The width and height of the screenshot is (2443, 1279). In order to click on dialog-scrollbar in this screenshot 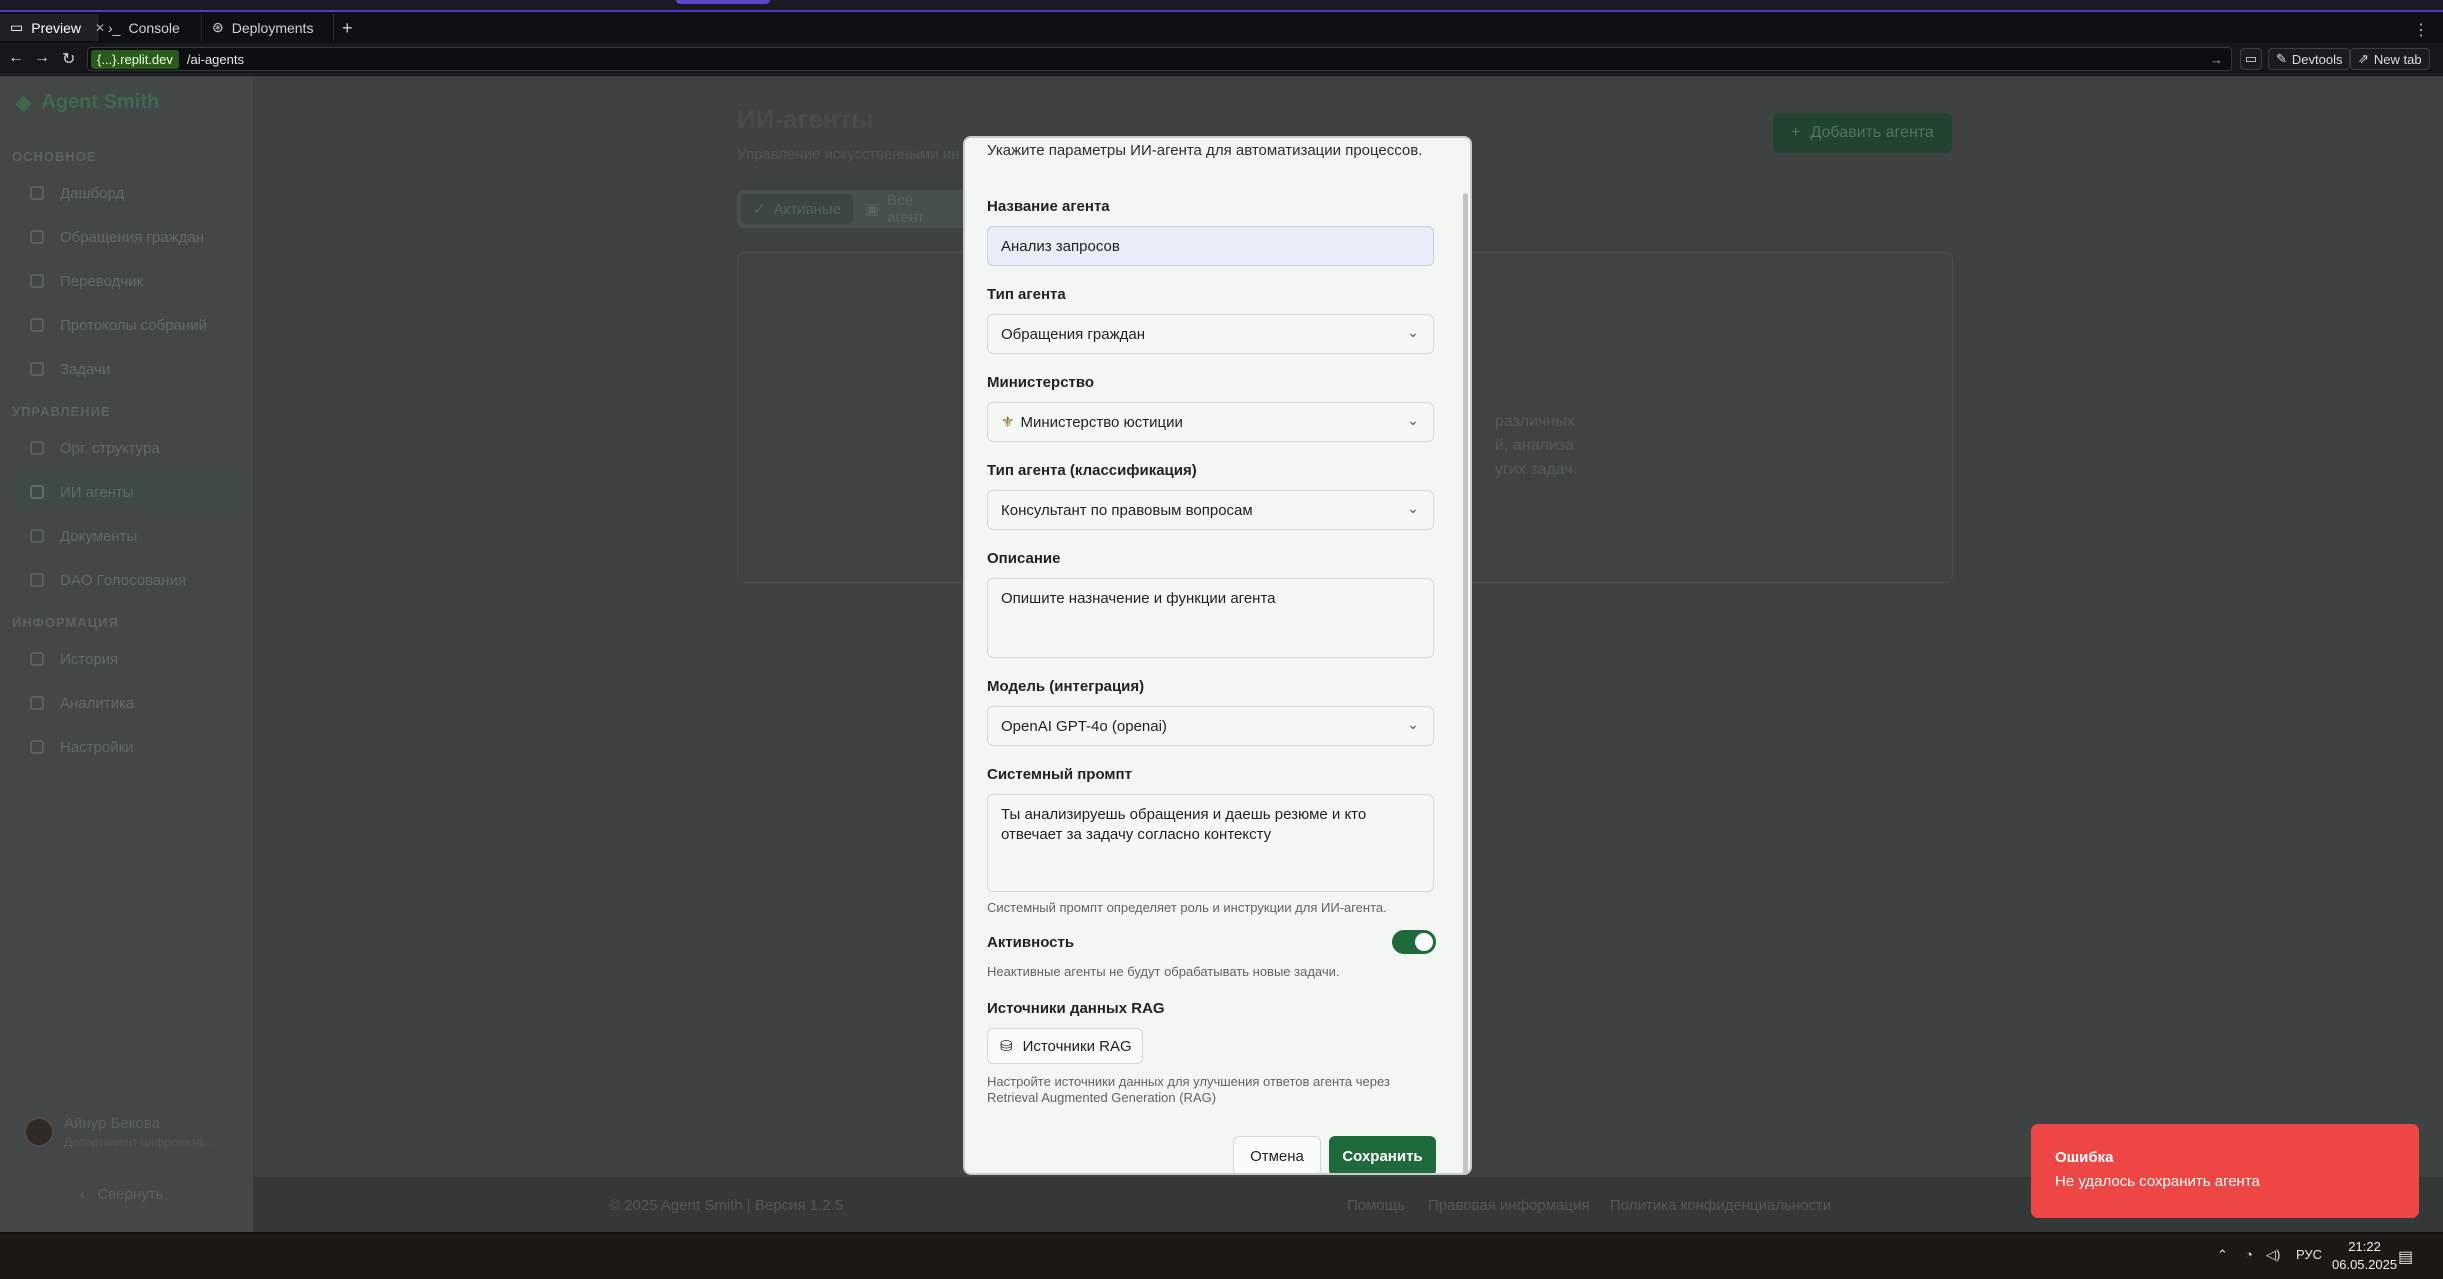, I will do `click(1465, 683)`.